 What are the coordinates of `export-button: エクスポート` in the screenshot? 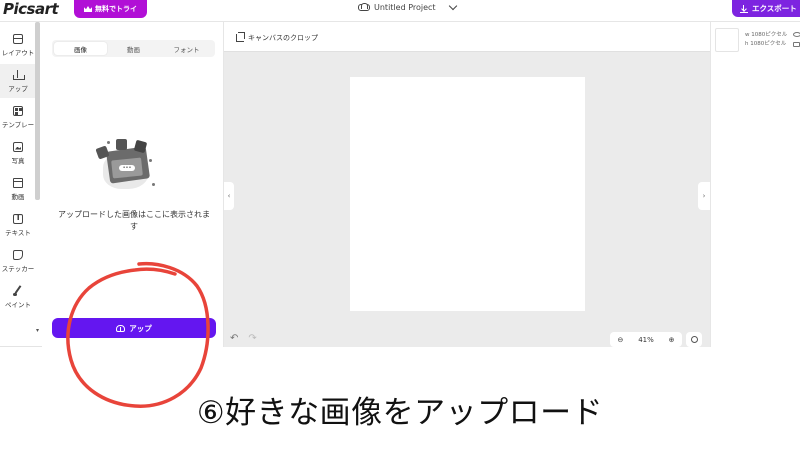 It's located at (766, 8).